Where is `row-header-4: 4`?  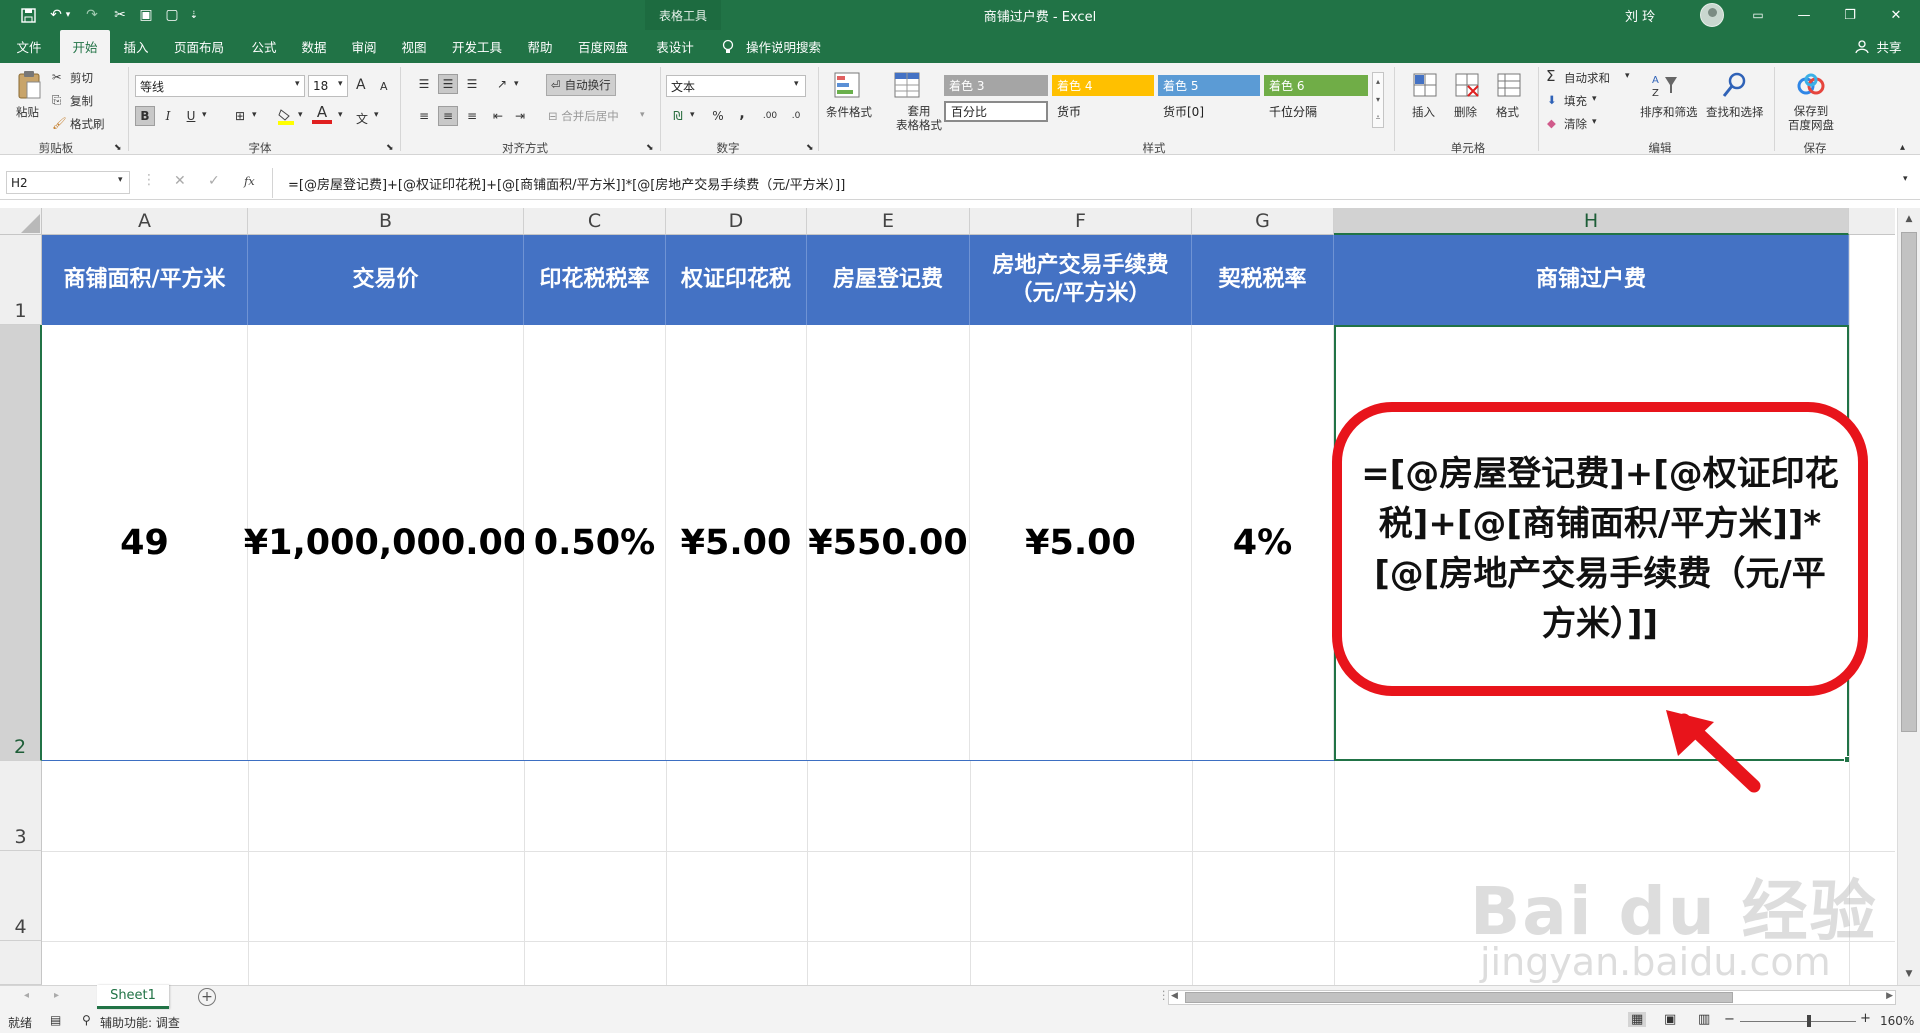 row-header-4: 4 is located at coordinates (21, 896).